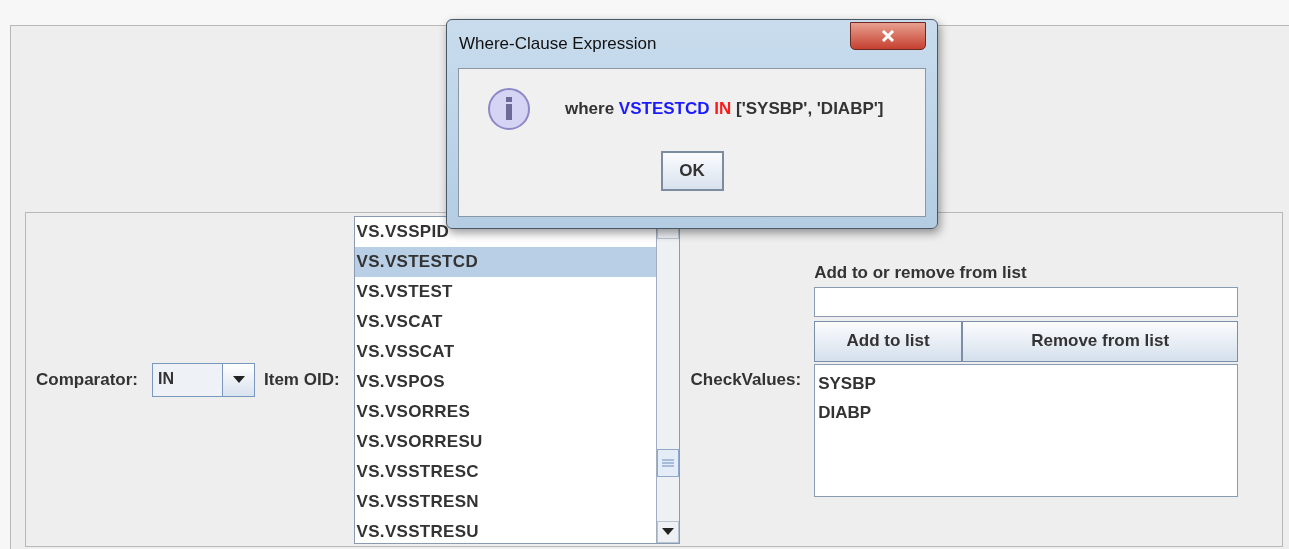 The height and width of the screenshot is (549, 1289). What do you see at coordinates (87, 379) in the screenshot?
I see `comparator-label: Comparator:` at bounding box center [87, 379].